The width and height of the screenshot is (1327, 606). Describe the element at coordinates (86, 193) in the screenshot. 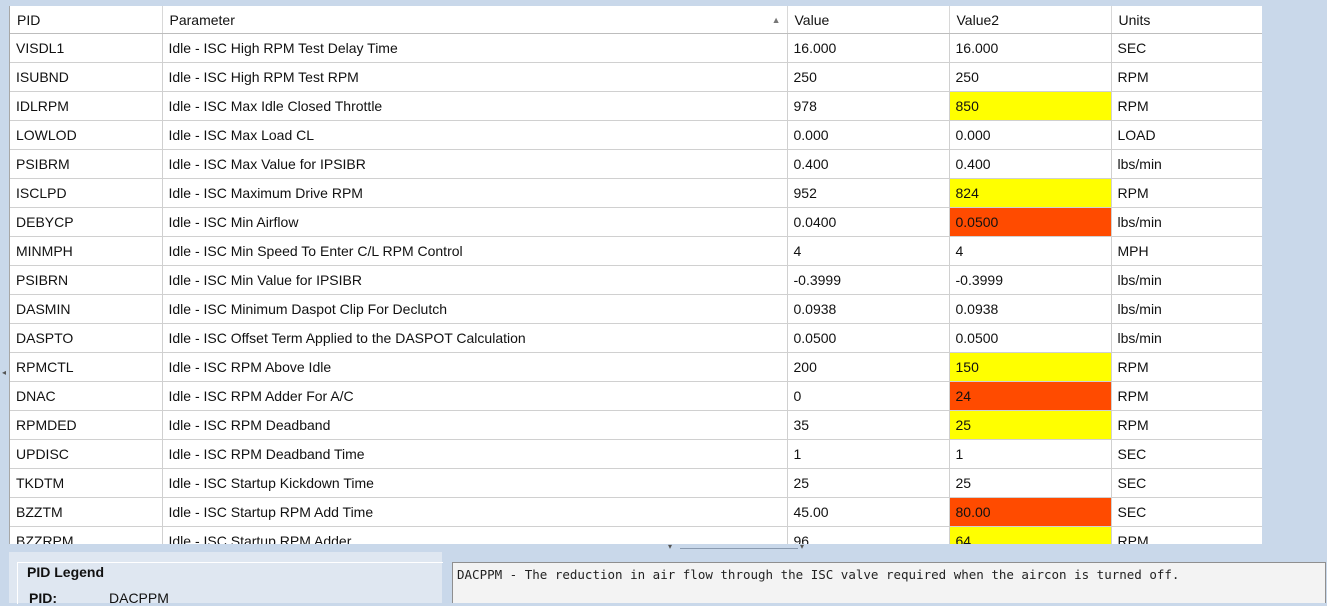

I see `cell-pid: ISCLPD` at that location.